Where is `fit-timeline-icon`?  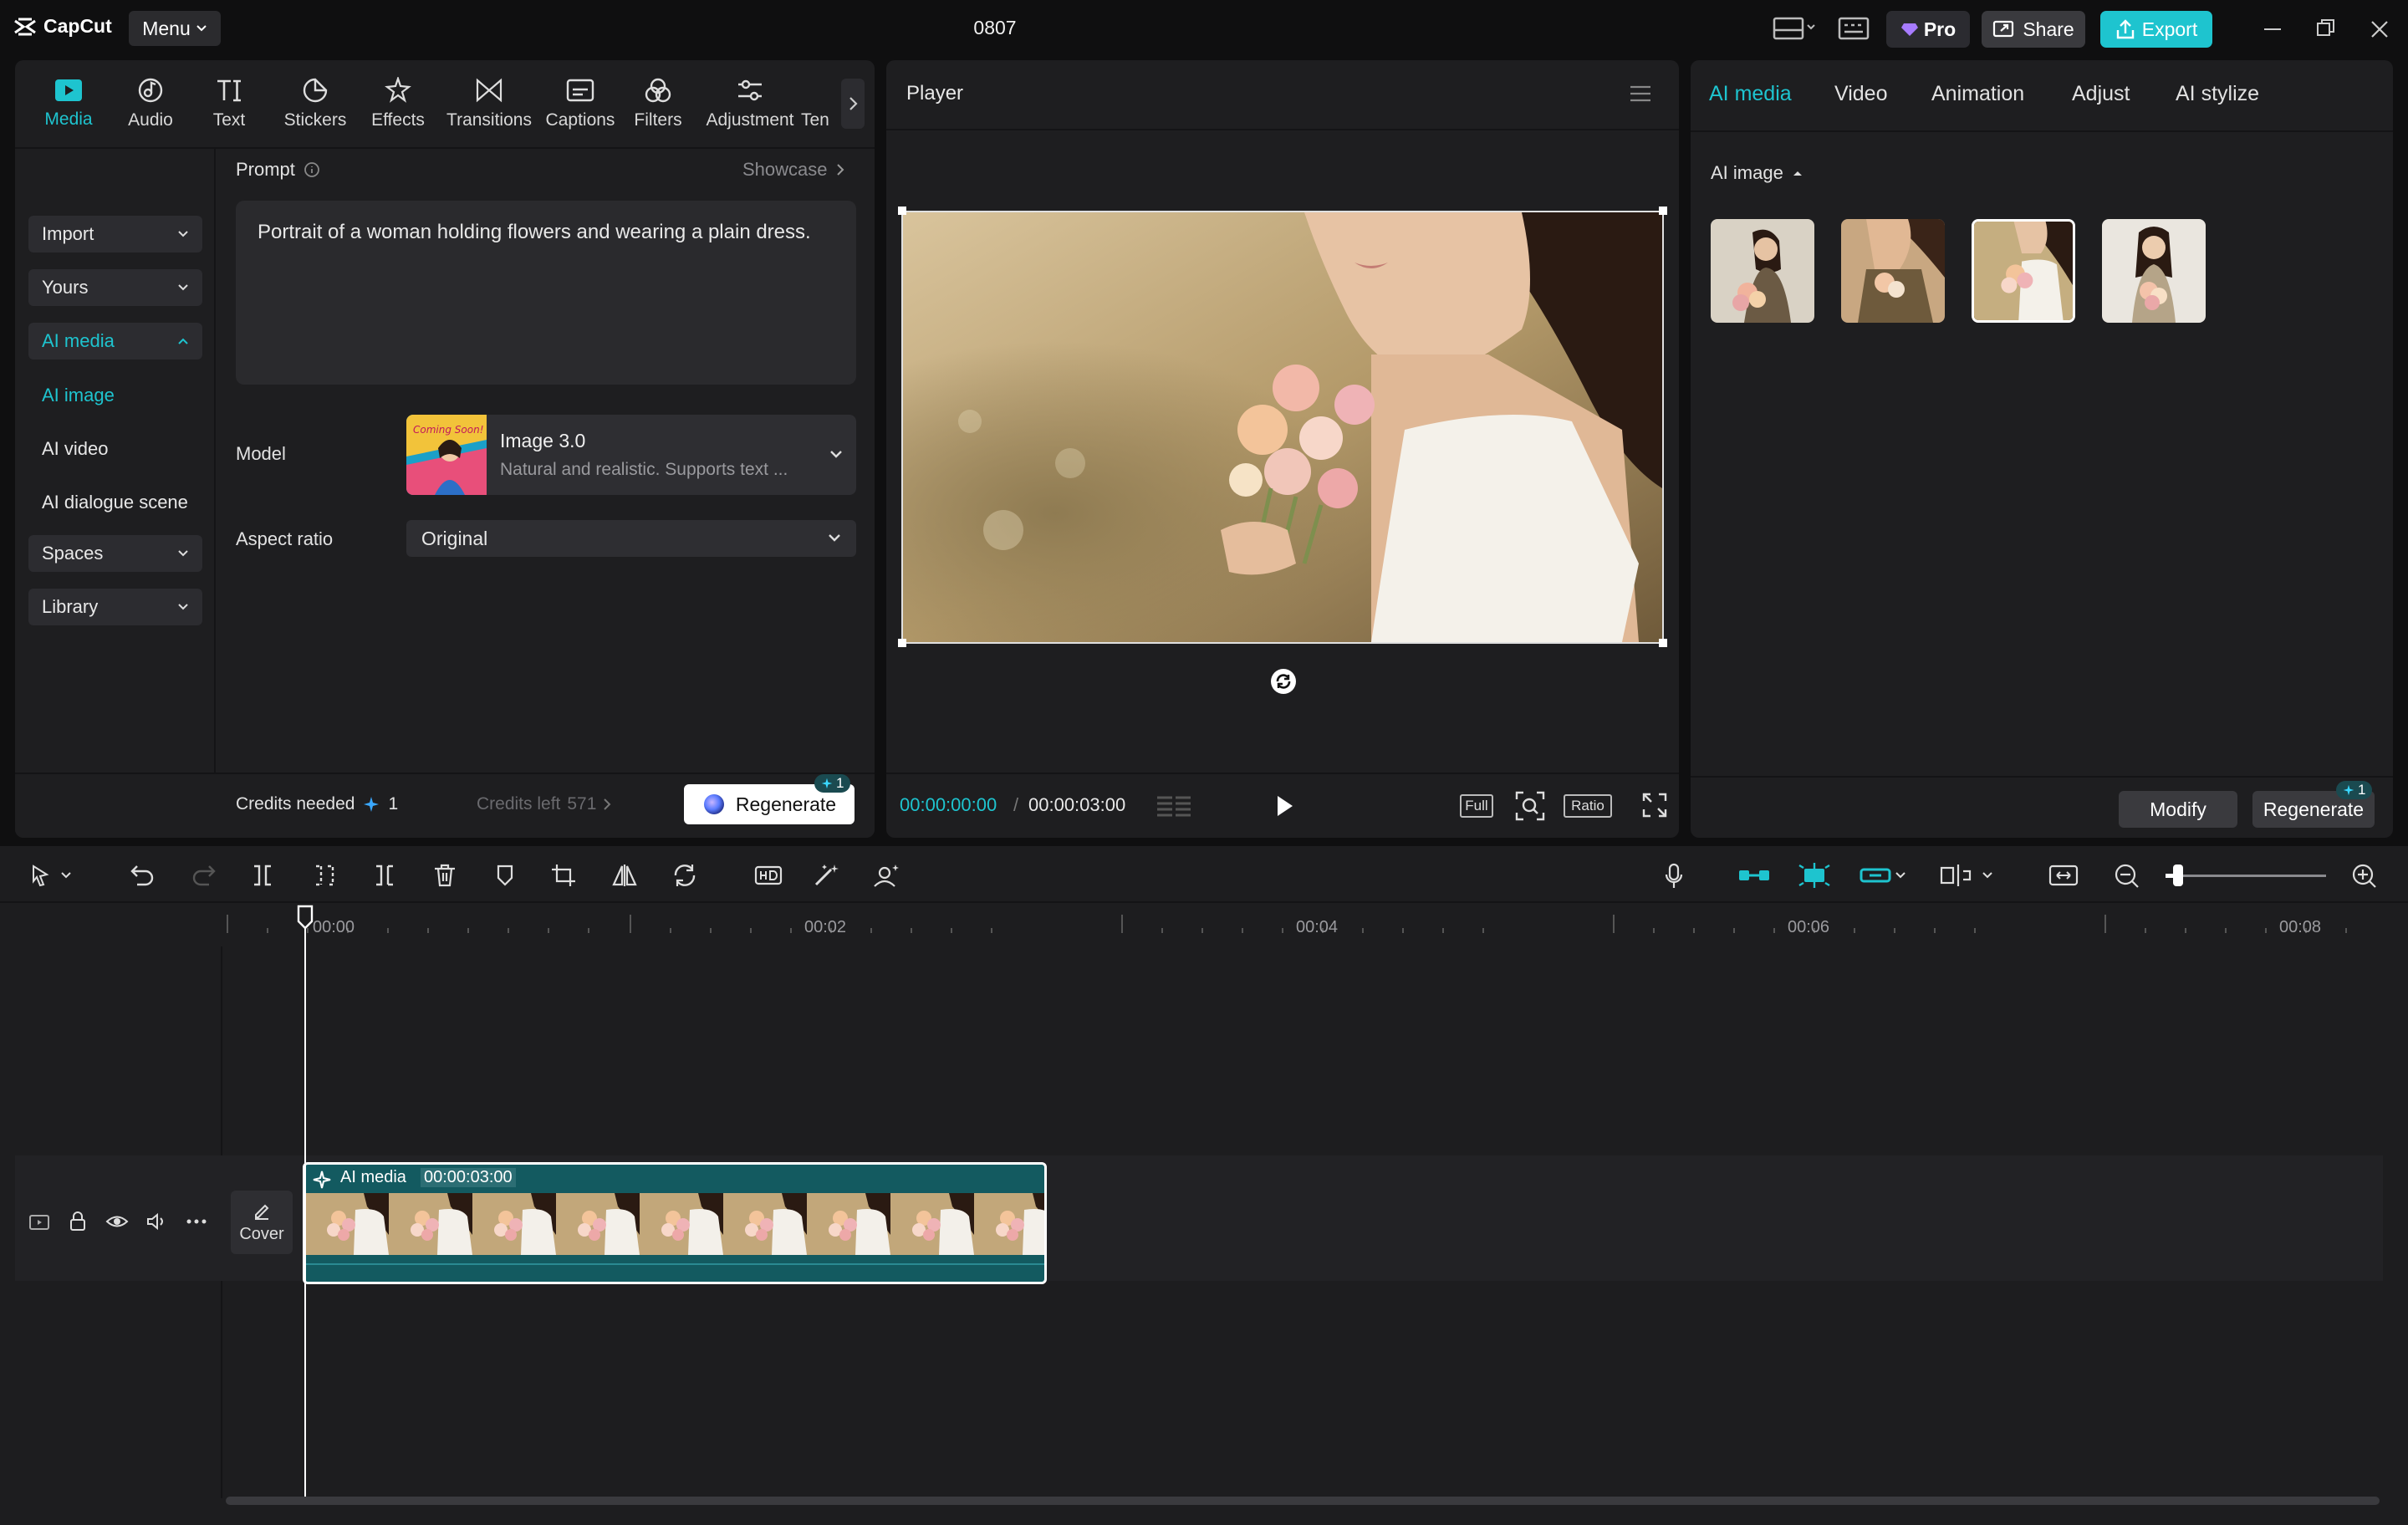 fit-timeline-icon is located at coordinates (2064, 875).